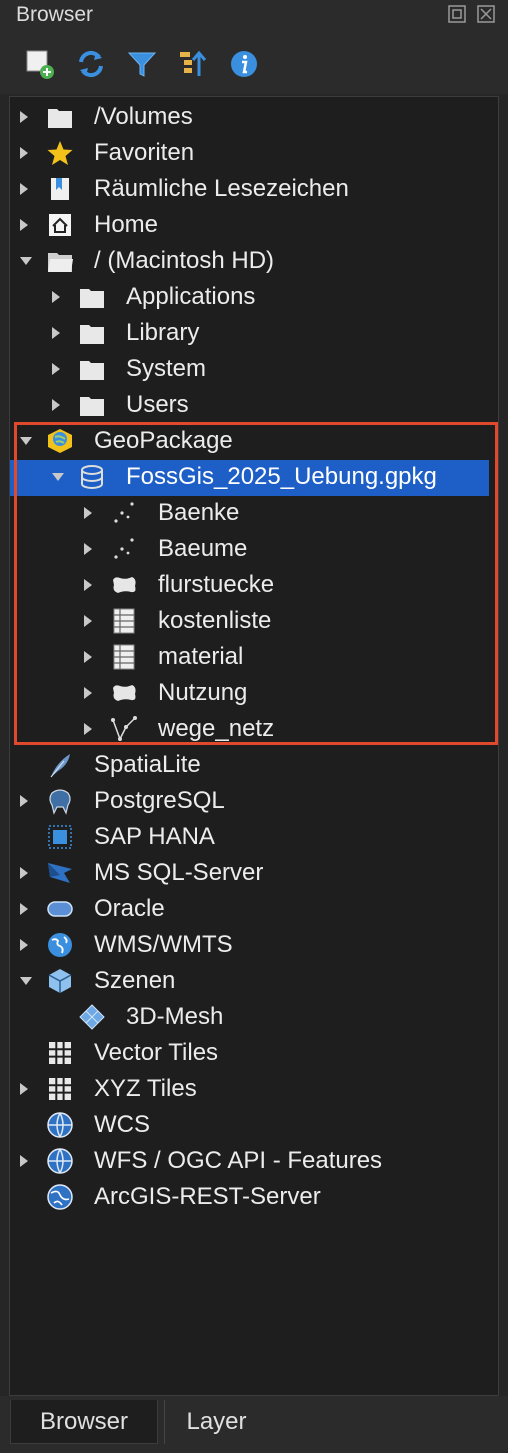  I want to click on database-icon, so click(92, 477).